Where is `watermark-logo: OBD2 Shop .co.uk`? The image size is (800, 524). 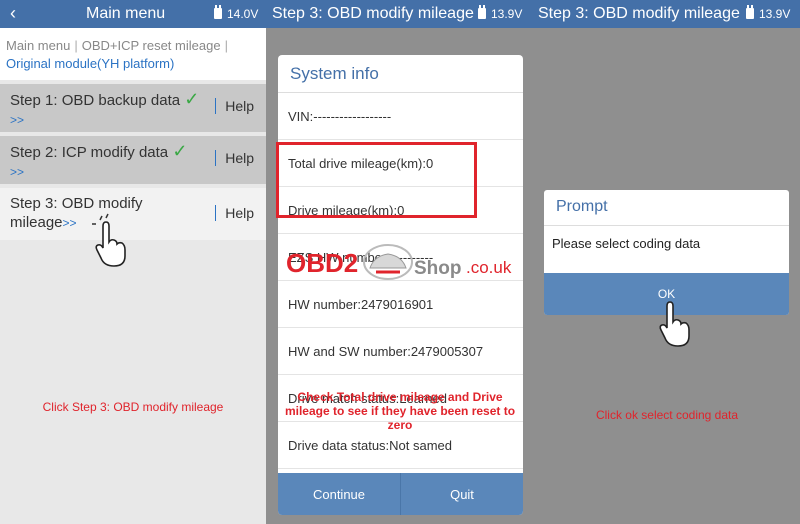 watermark-logo: OBD2 Shop .co.uk is located at coordinates (406, 263).